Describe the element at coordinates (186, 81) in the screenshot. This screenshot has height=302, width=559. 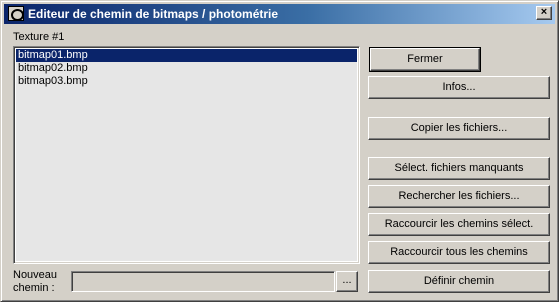
I see `list-item: bitmap03.bmp` at that location.